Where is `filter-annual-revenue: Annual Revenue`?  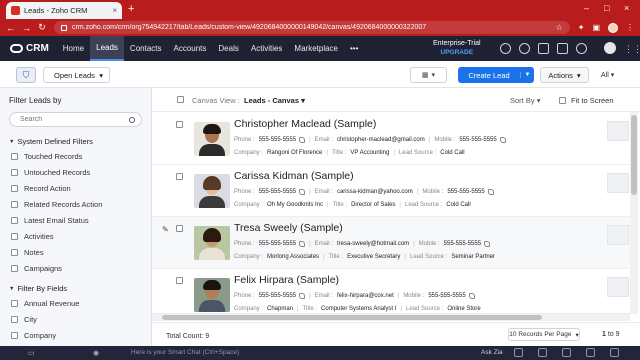 filter-annual-revenue: Annual Revenue is located at coordinates (45, 303).